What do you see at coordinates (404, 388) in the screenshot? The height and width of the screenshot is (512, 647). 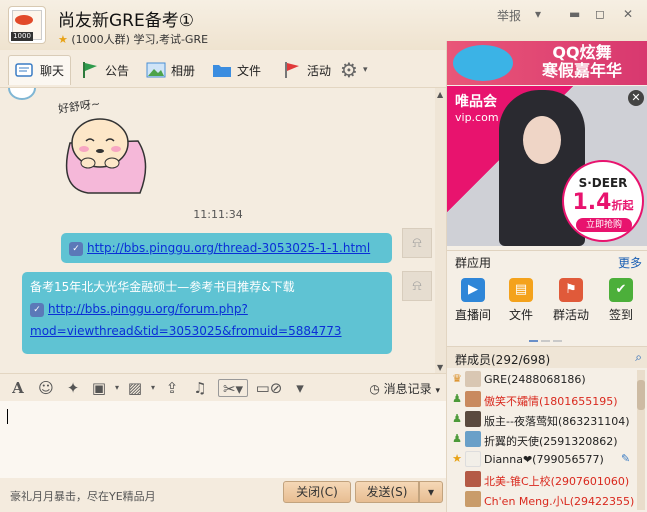 I see `message-history-button: ◷ 消息记录 ▾` at bounding box center [404, 388].